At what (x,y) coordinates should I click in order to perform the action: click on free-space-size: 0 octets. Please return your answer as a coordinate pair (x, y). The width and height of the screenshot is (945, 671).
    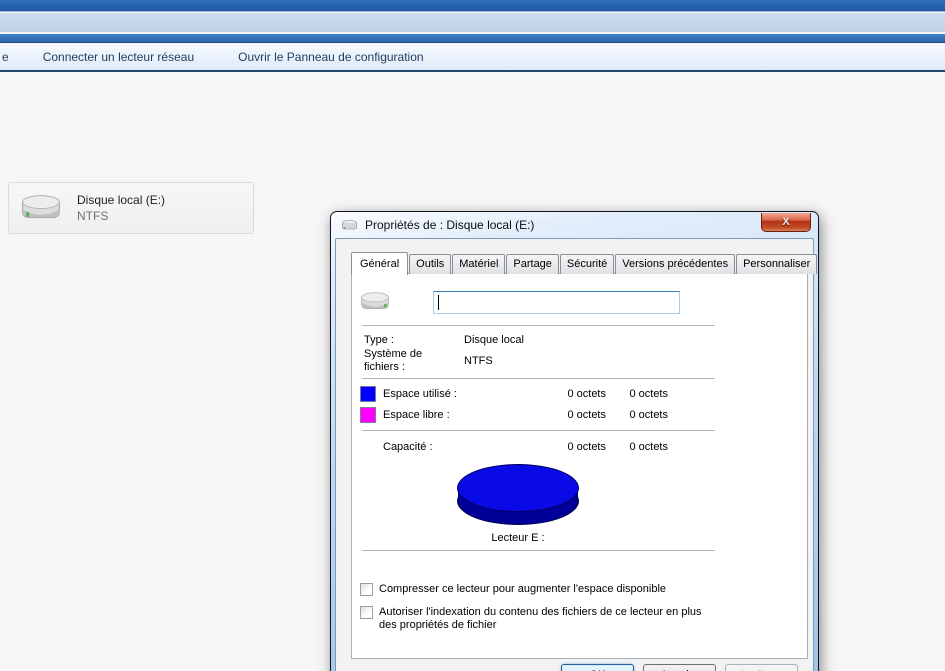
    Looking at the image, I should click on (648, 415).